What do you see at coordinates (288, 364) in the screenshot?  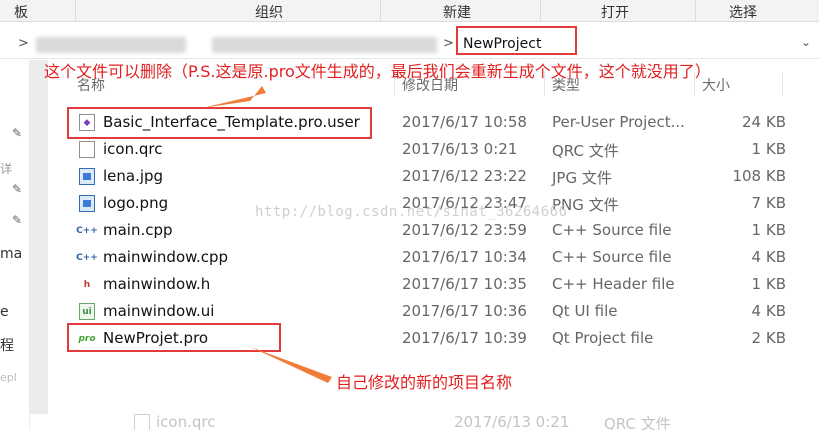 I see `arrow-to-project-file` at bounding box center [288, 364].